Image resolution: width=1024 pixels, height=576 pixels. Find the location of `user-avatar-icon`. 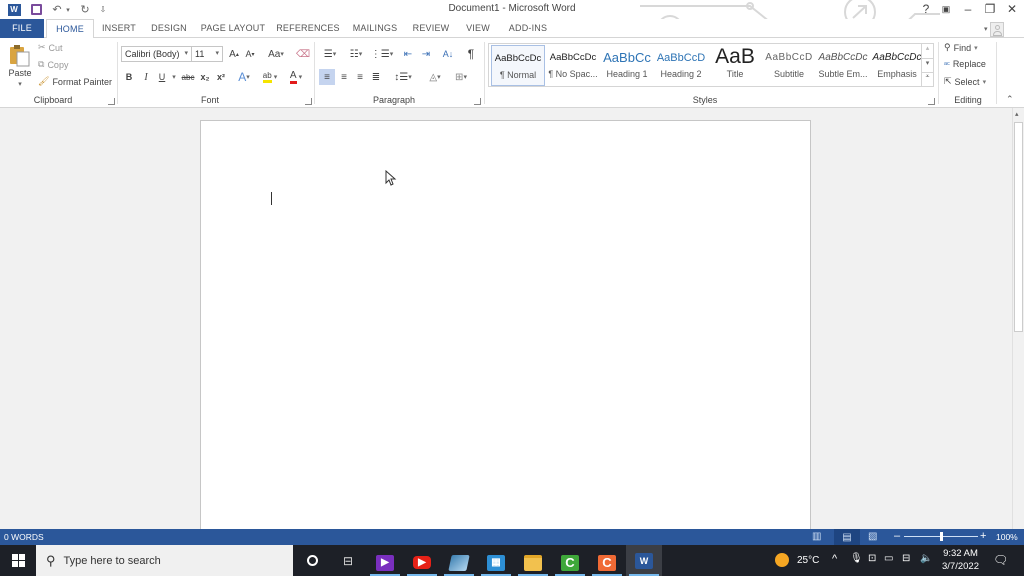

user-avatar-icon is located at coordinates (996, 29).